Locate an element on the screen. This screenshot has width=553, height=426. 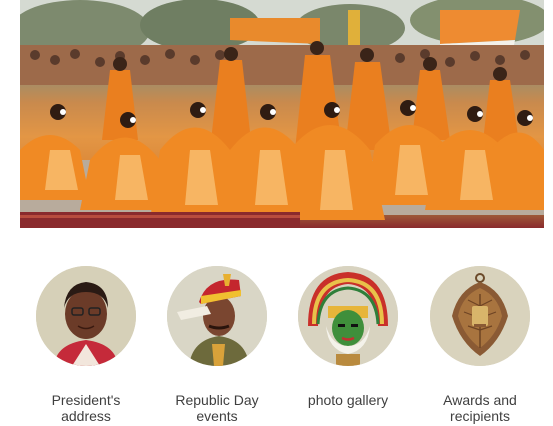
guard-salute-icon is located at coordinates (217, 316).